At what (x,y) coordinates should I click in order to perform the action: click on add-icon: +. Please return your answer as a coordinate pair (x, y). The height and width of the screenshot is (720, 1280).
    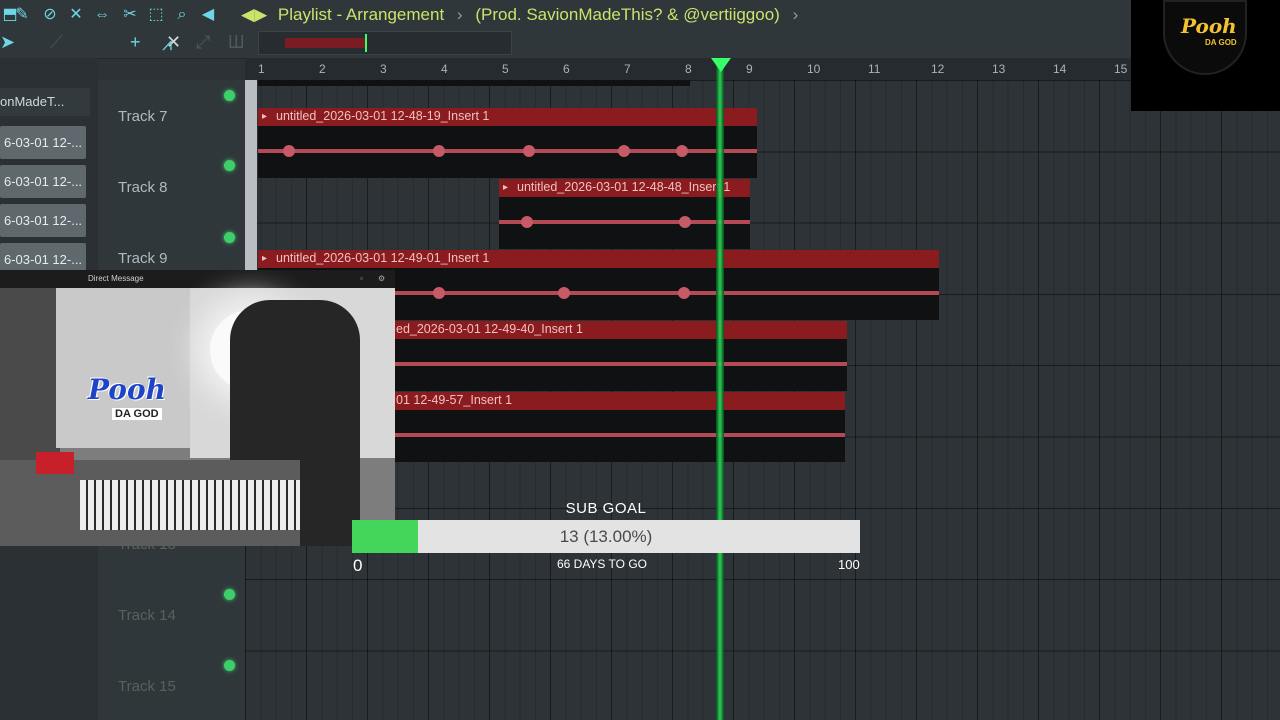
    Looking at the image, I should click on (135, 42).